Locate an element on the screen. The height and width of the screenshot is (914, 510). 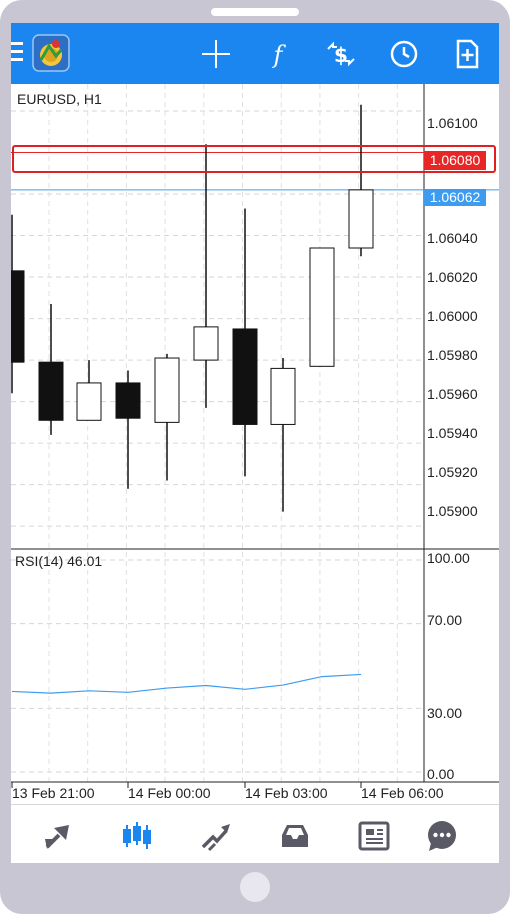
price-tick: 1.05940 is located at coordinates (452, 433).